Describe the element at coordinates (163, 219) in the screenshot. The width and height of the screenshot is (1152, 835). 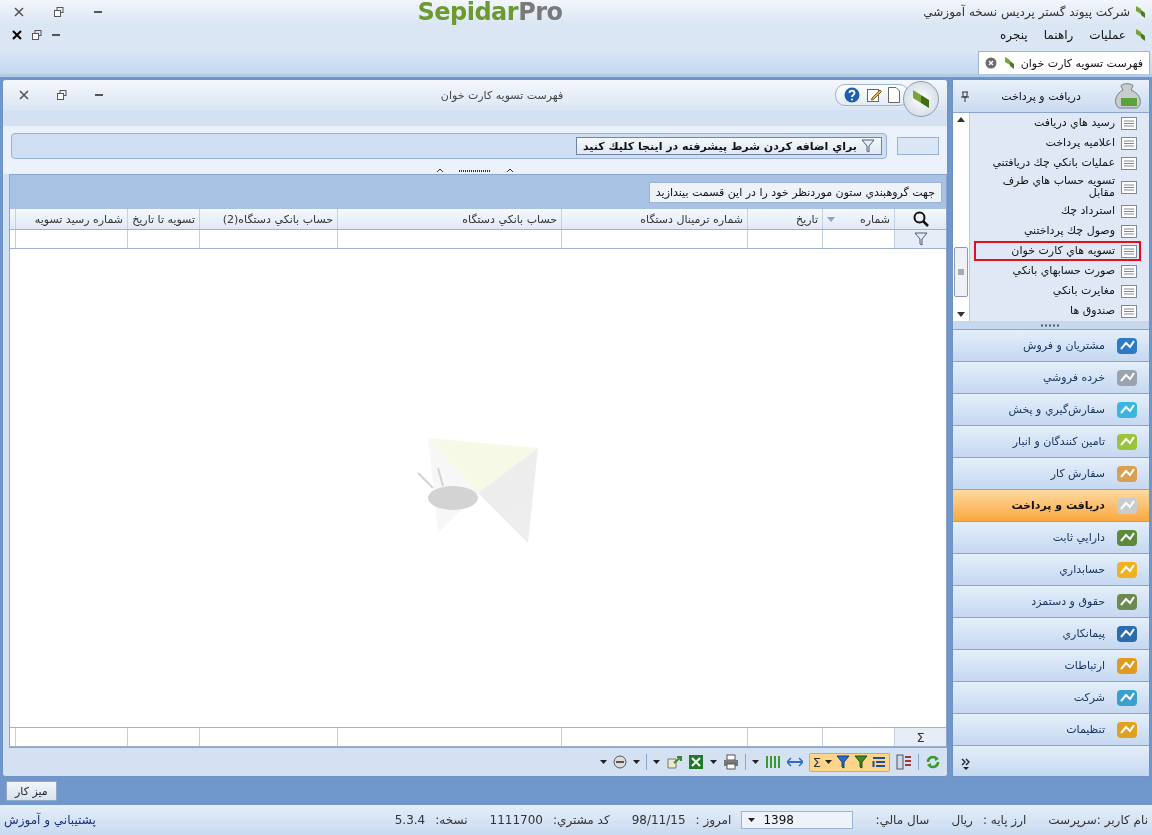
I see `column-header: تسويه تا تاريخ` at that location.